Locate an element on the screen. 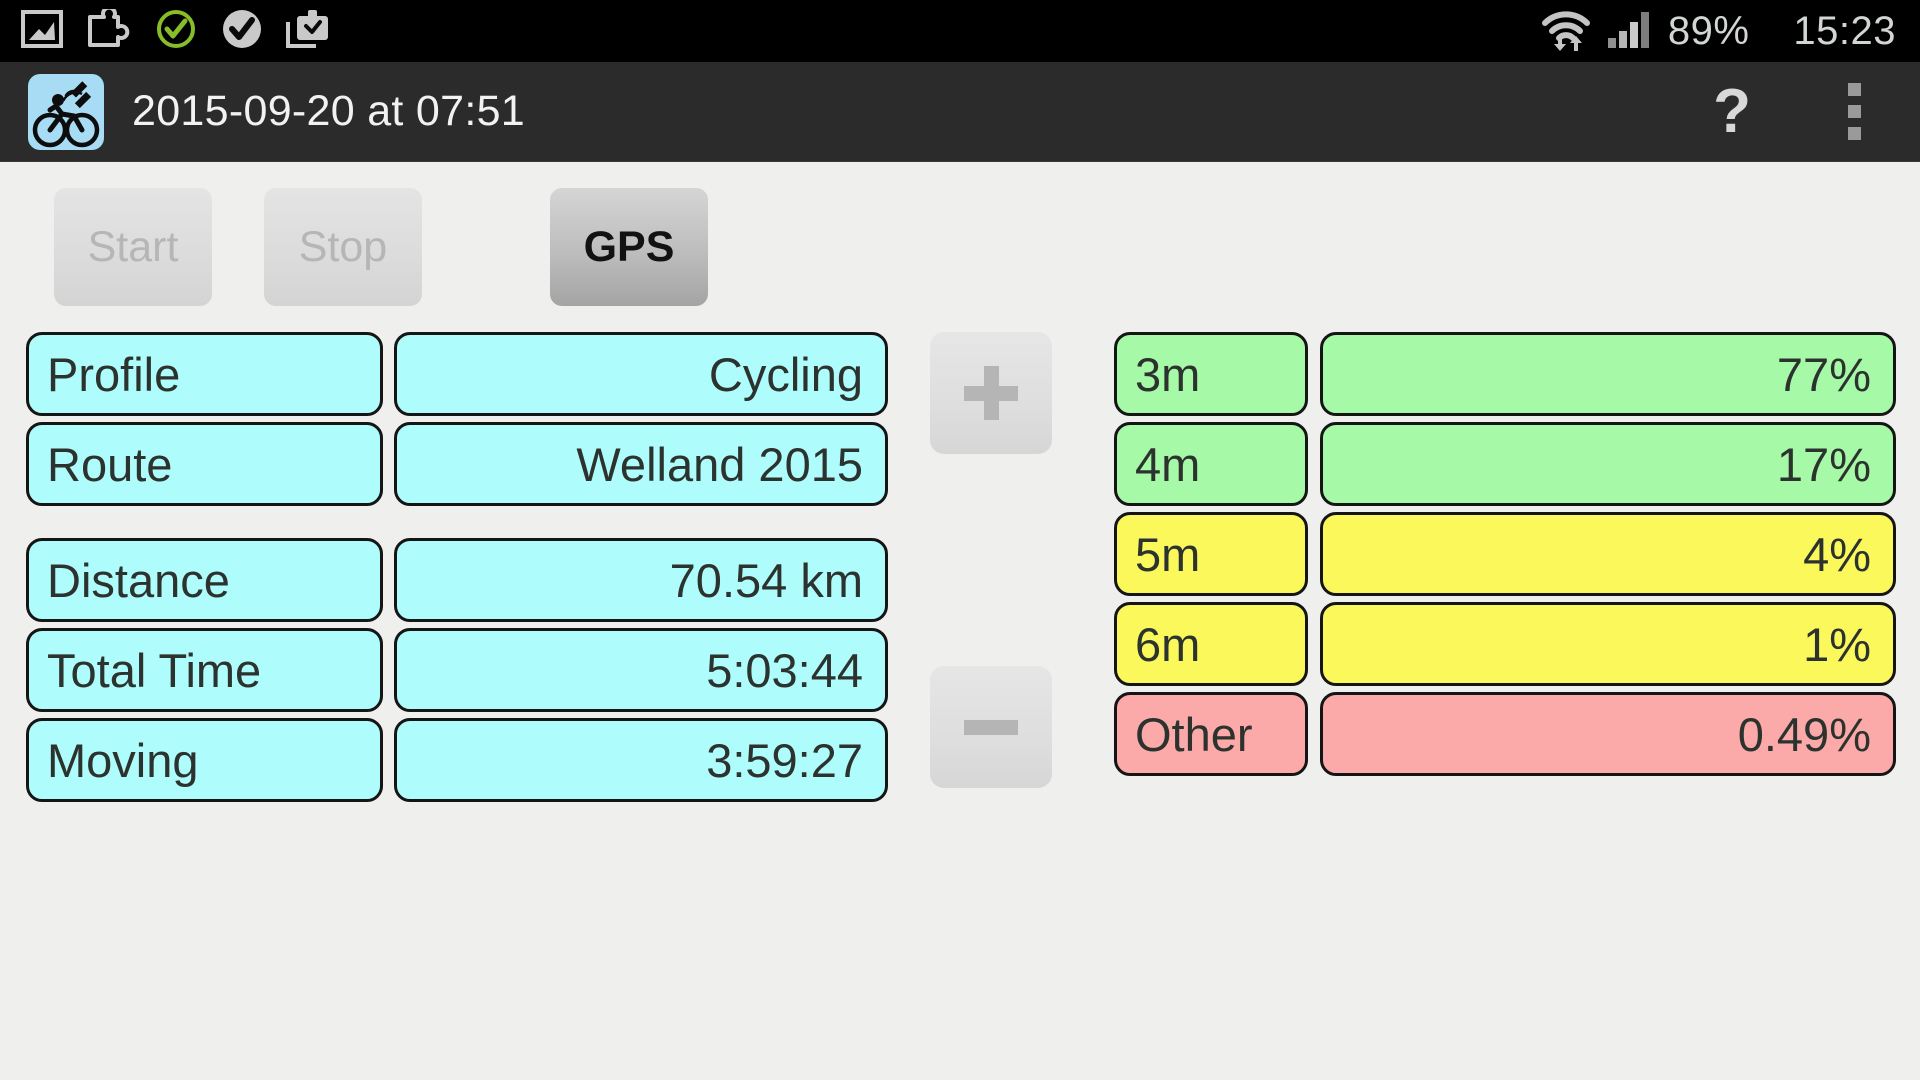 This screenshot has height=1080, width=1920. cyclist-gps-icon is located at coordinates (66, 111).